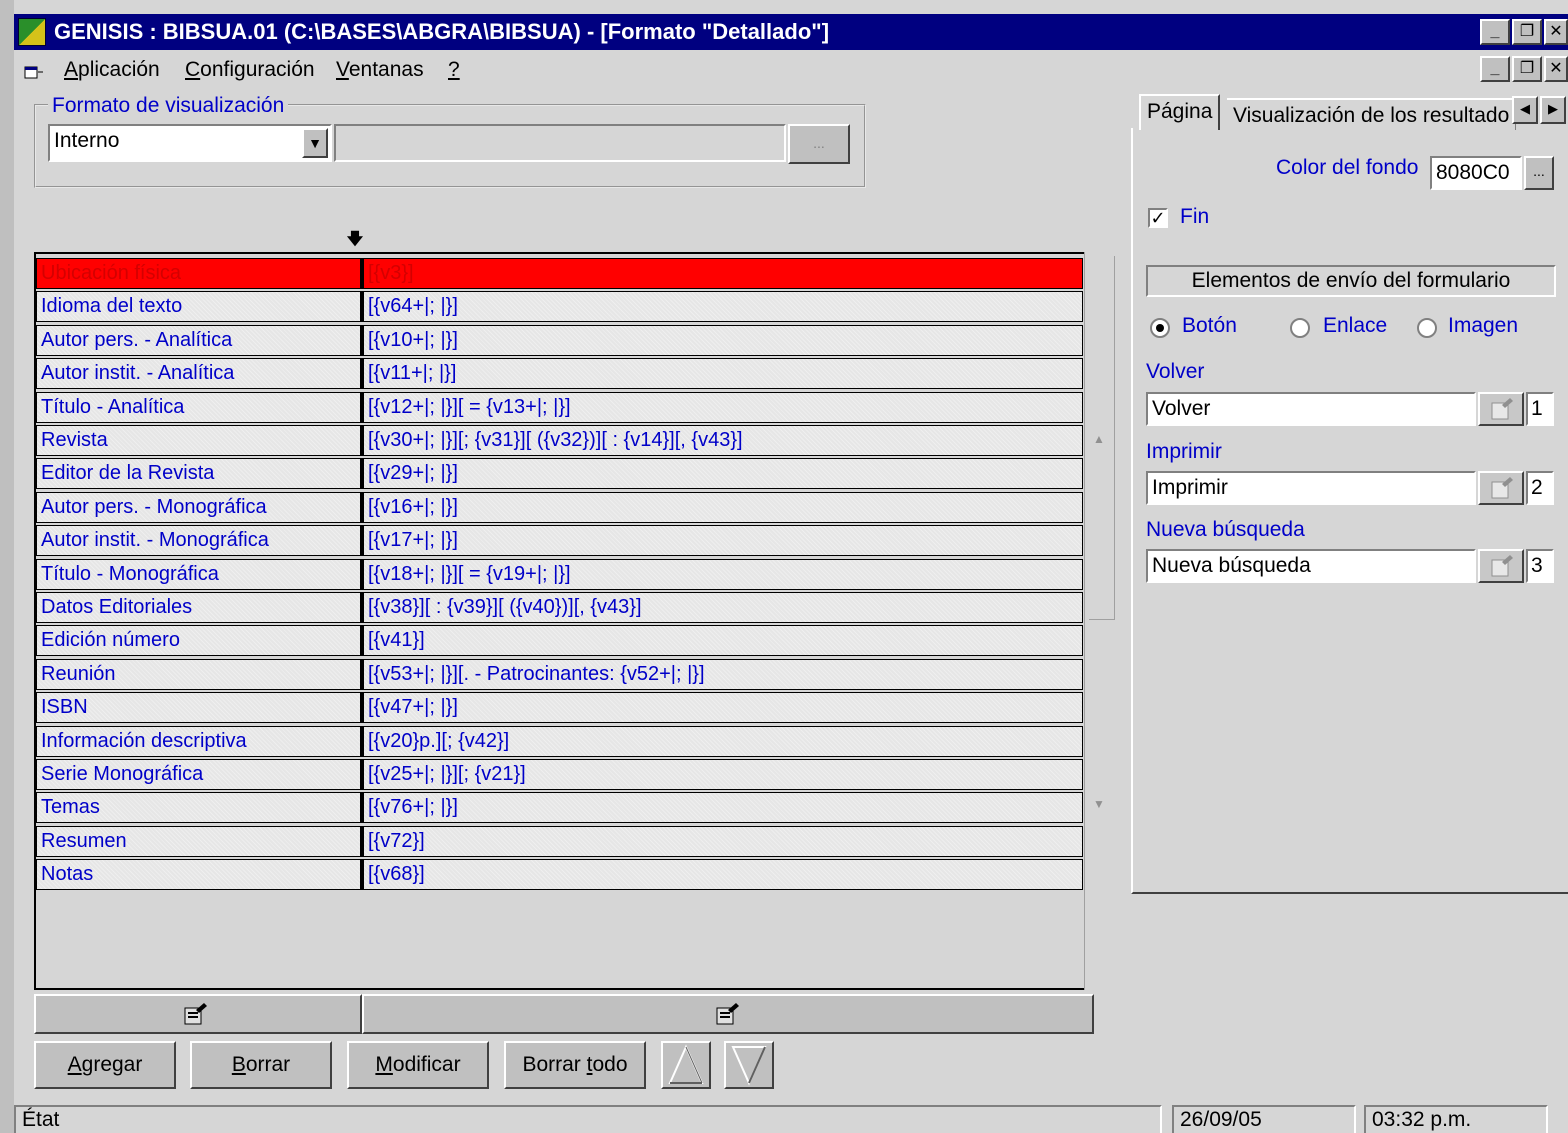 This screenshot has width=1568, height=1133. I want to click on child-restore-icon: ❐, so click(1527, 69).